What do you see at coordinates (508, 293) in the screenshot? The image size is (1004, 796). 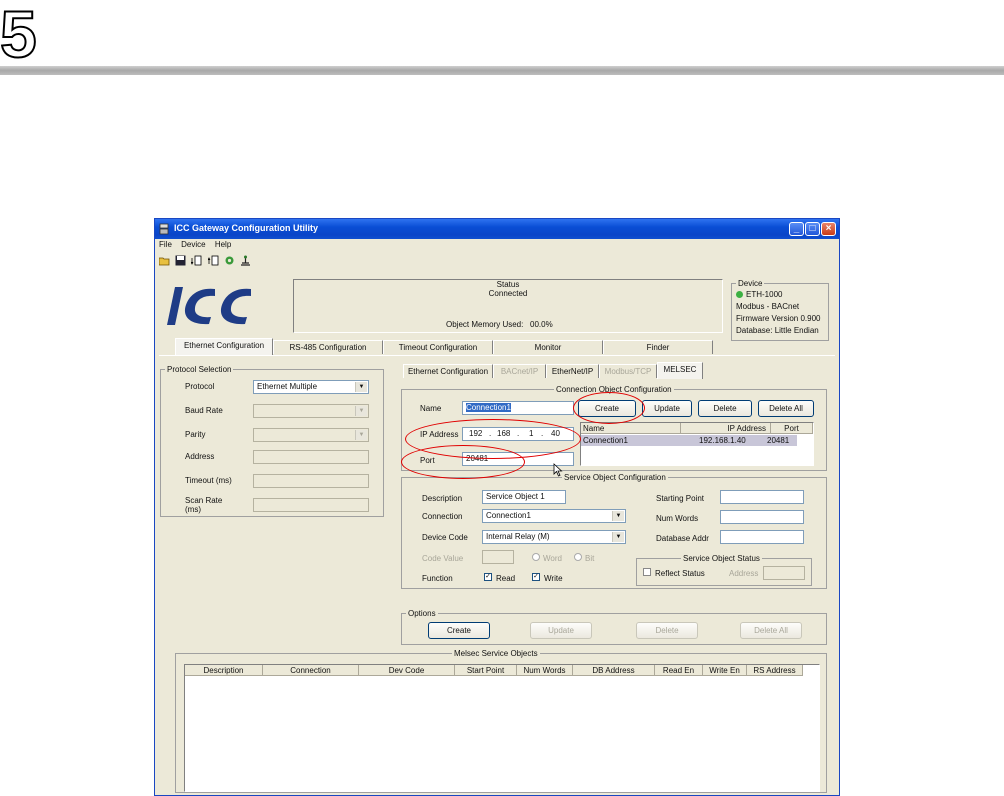 I see `status-state: Connected` at bounding box center [508, 293].